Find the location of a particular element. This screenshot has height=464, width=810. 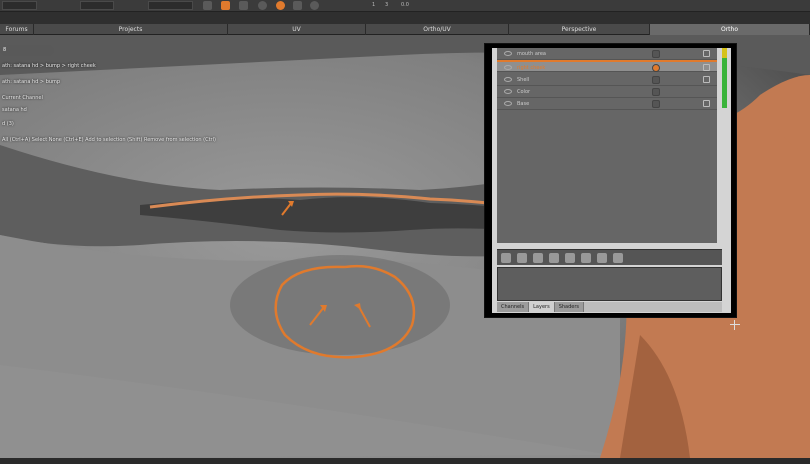

merge-layer-icon is located at coordinates (538, 258).